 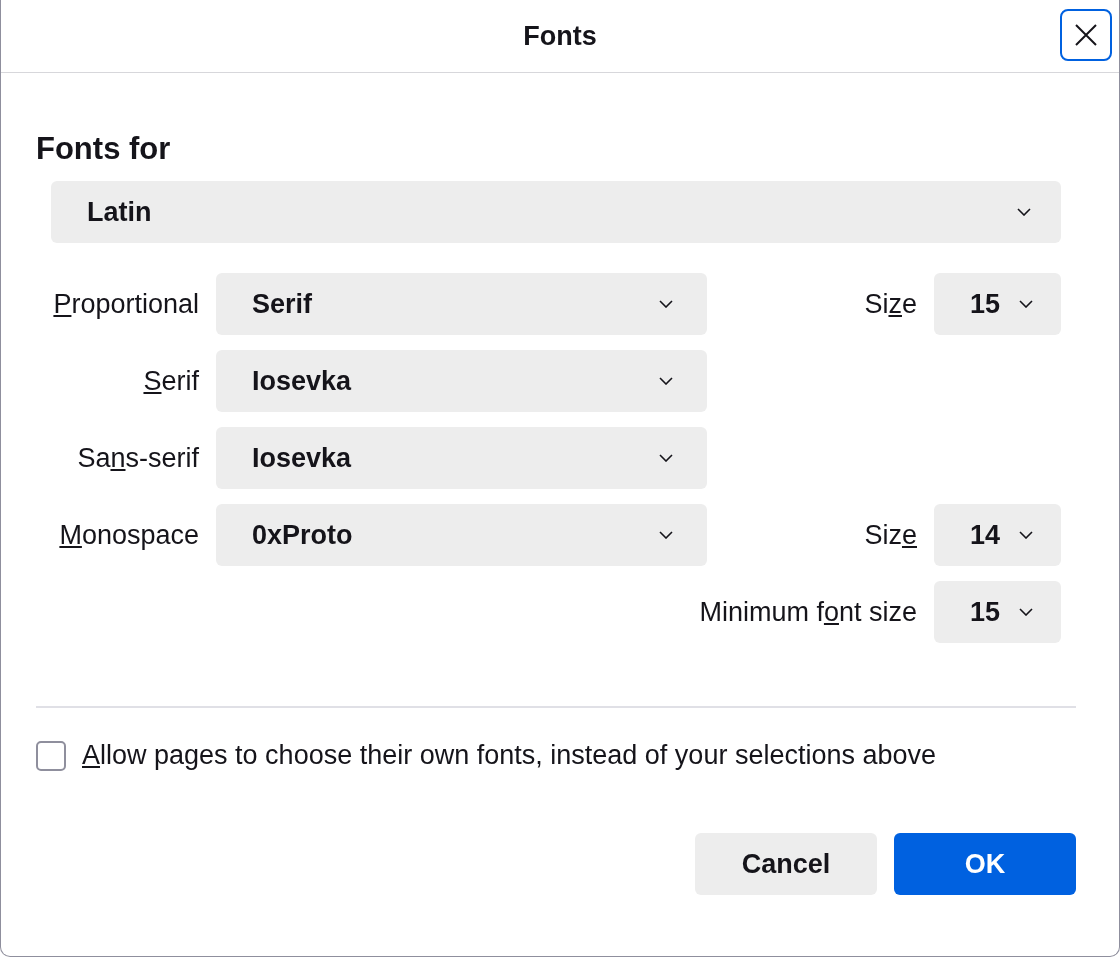 I want to click on field-label: Monospace, so click(x=128, y=535).